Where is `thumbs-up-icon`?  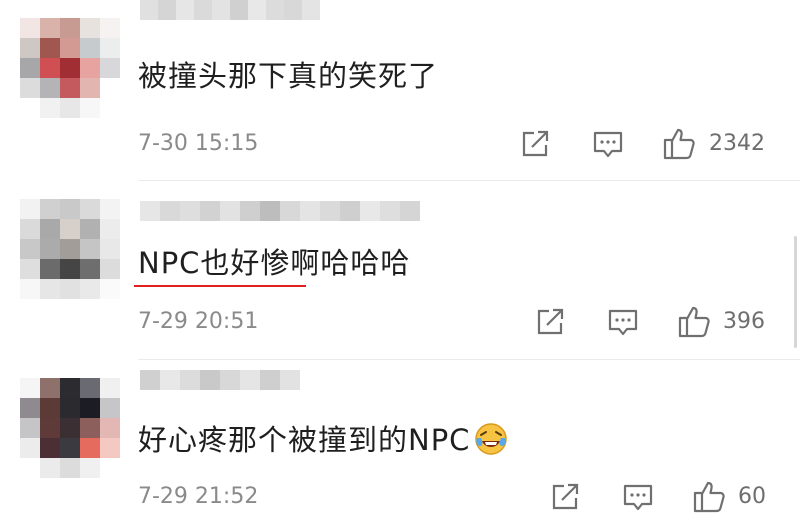
thumbs-up-icon is located at coordinates (694, 322).